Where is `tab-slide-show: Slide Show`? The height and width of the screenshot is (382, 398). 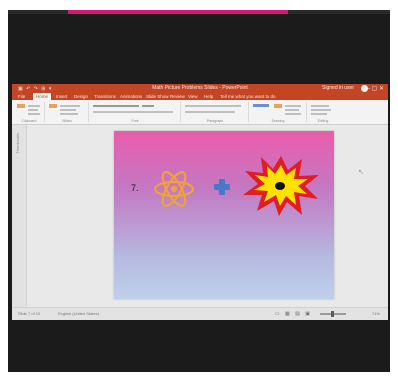 tab-slide-show: Slide Show is located at coordinates (157, 96).